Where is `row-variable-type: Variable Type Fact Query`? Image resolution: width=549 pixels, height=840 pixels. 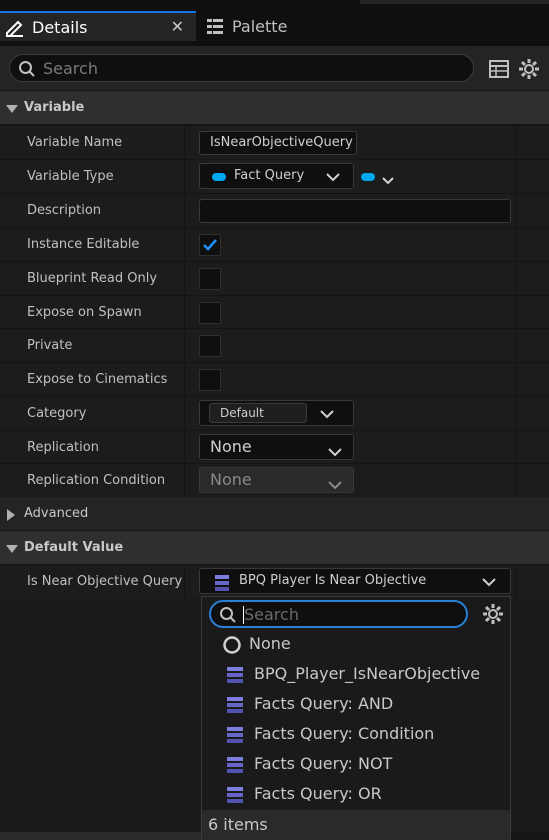
row-variable-type: Variable Type Fact Query is located at coordinates (274, 176).